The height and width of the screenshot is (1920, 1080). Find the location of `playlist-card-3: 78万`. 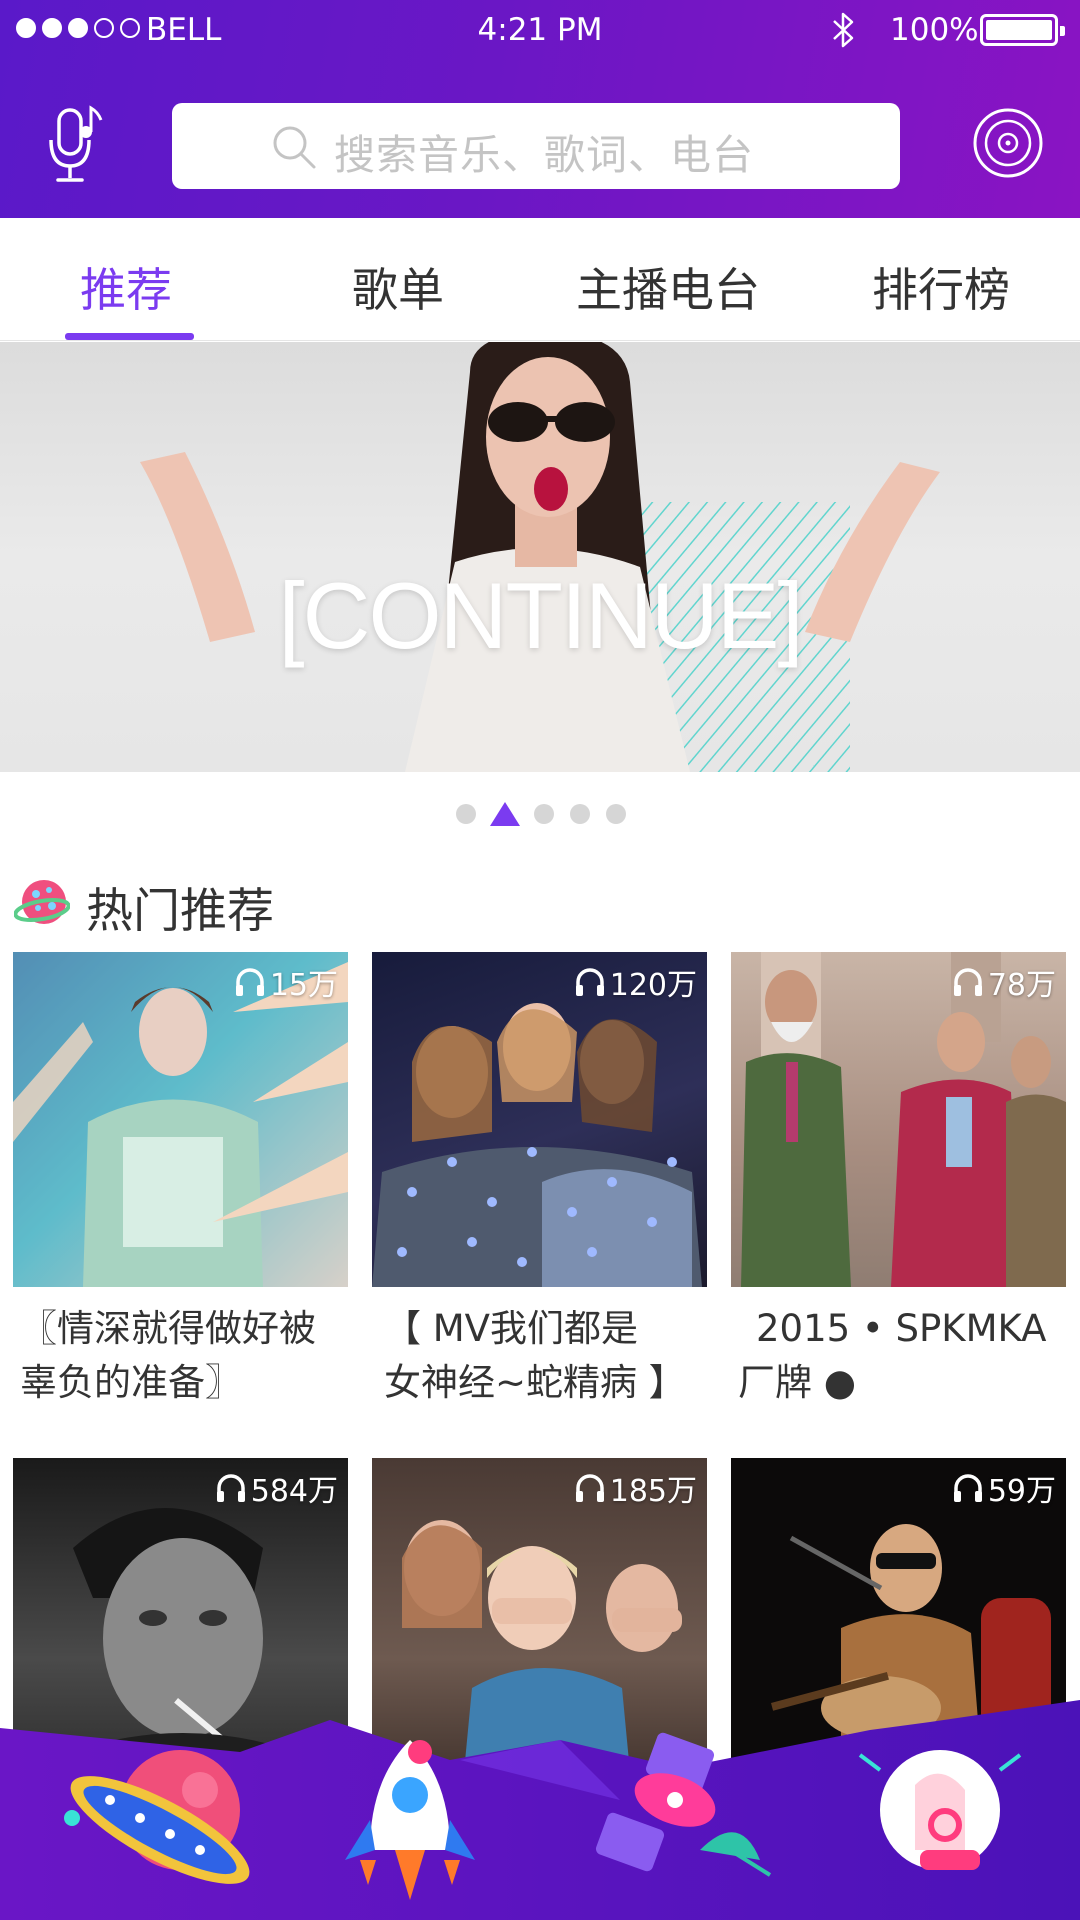

playlist-card-3: 78万 is located at coordinates (898, 1119).